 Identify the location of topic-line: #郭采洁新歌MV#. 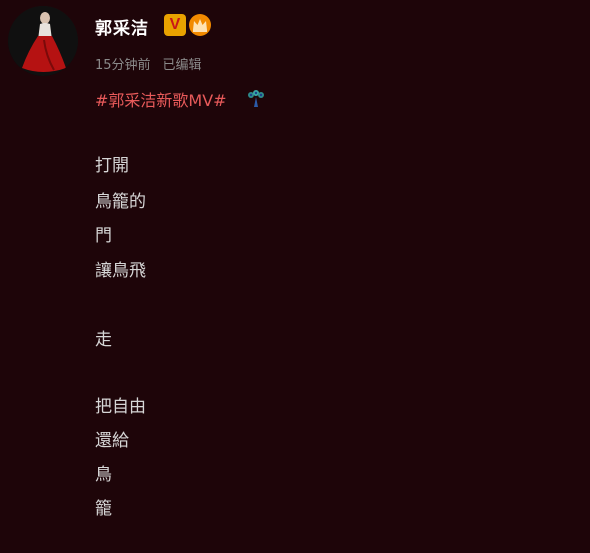
(181, 99).